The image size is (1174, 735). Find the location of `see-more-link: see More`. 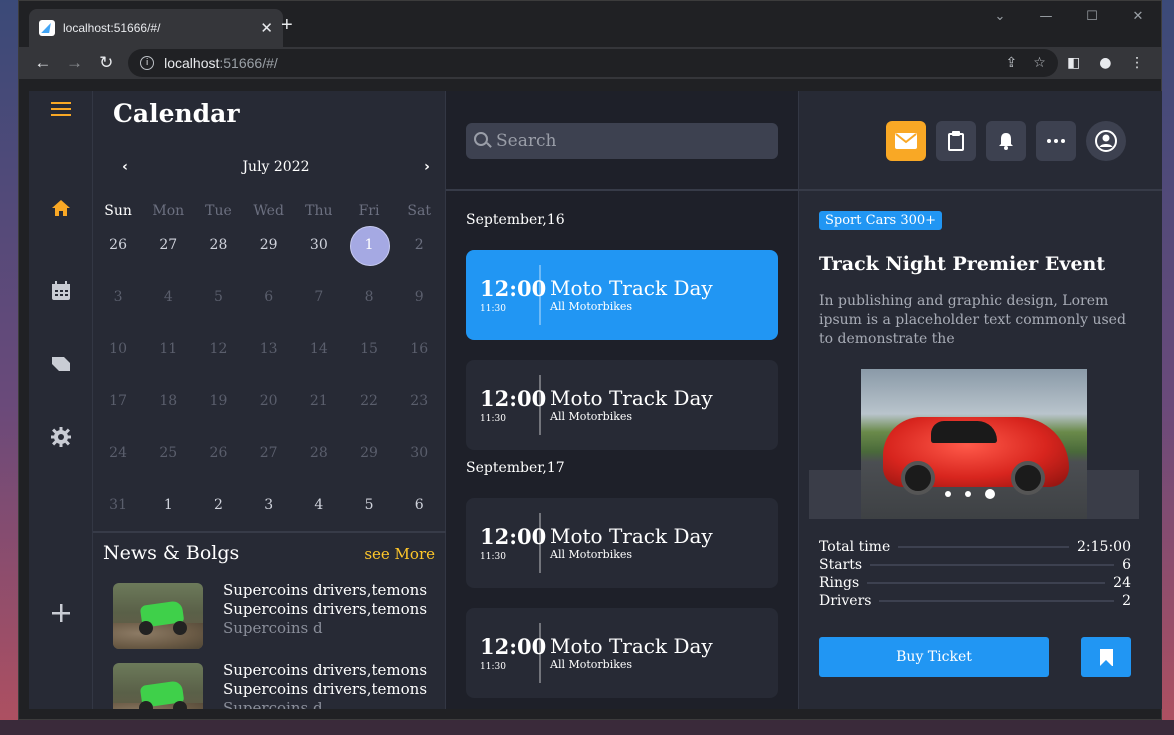

see-more-link: see More is located at coordinates (399, 554).